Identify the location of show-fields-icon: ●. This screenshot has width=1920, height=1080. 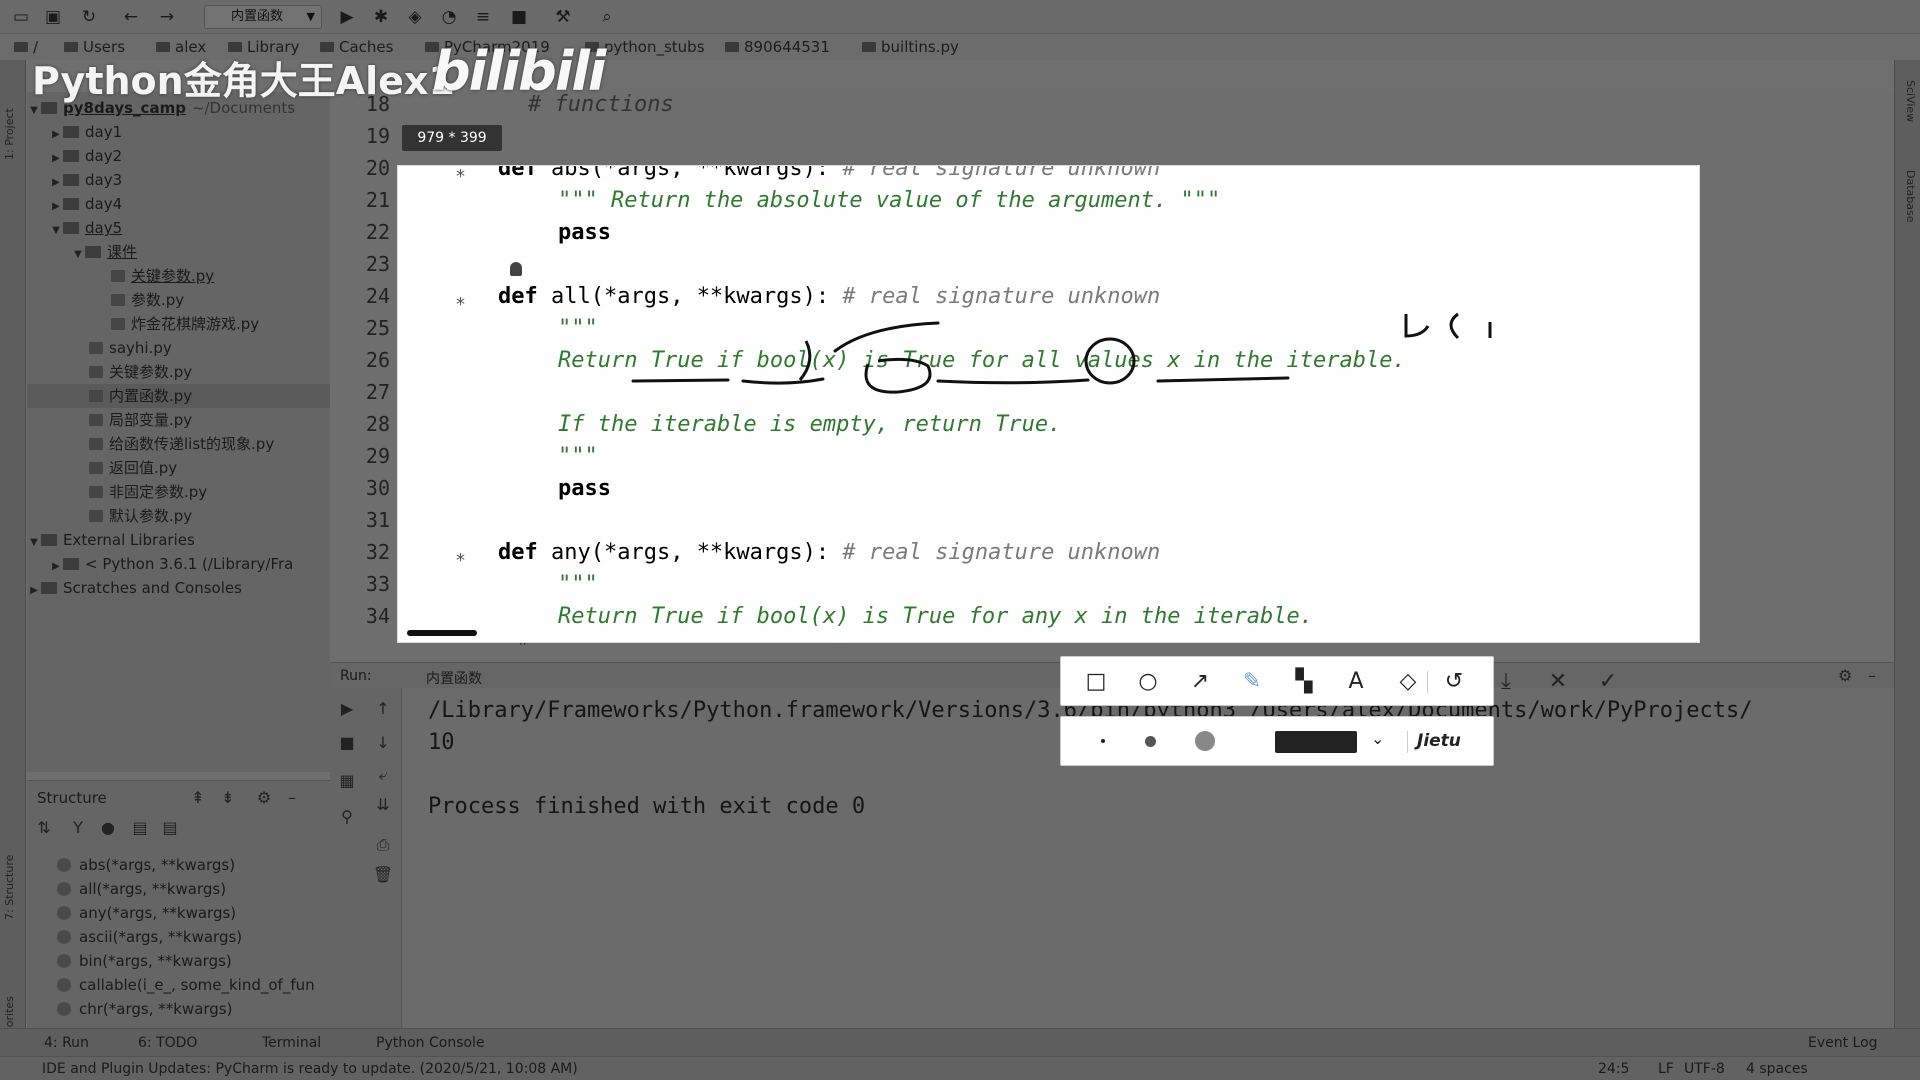
(108, 828).